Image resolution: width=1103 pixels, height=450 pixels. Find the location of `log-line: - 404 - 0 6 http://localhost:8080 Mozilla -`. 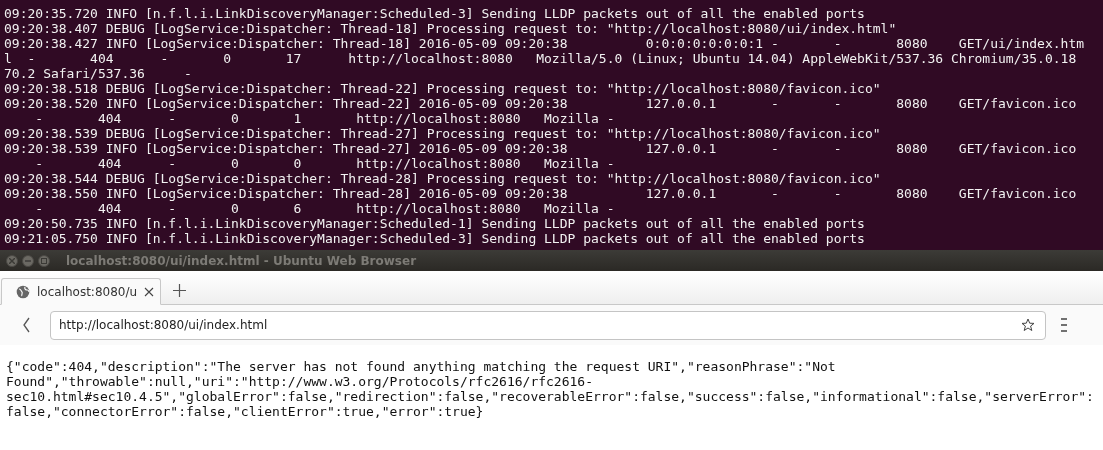

log-line: - 404 - 0 6 http://localhost:8080 Mozilla - is located at coordinates (324, 208).